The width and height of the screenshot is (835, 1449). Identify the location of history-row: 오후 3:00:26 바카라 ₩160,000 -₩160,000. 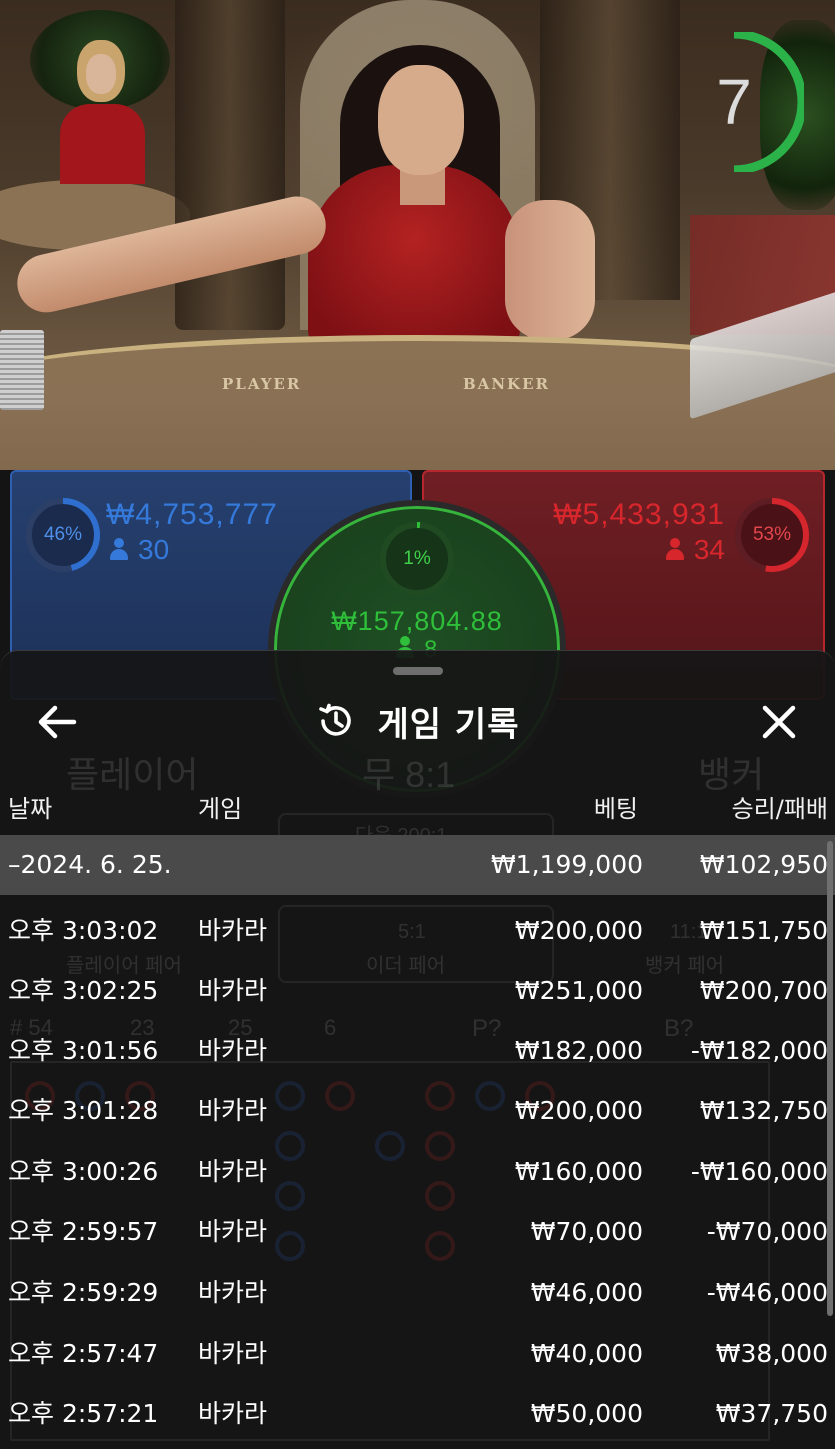
(417, 1172).